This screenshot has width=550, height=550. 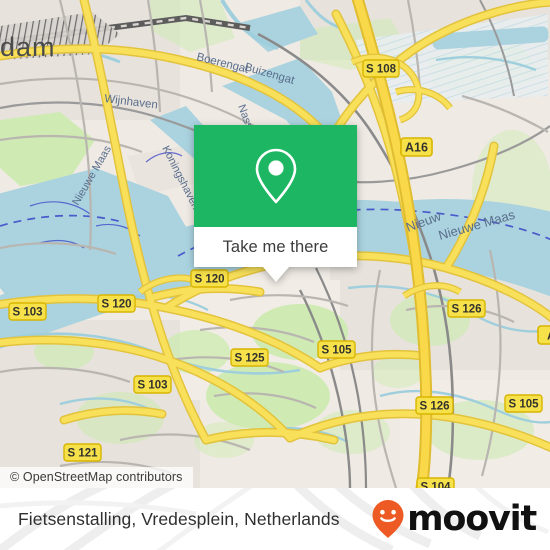 What do you see at coordinates (275, 247) in the screenshot?
I see `take-me-there-button: Take me there` at bounding box center [275, 247].